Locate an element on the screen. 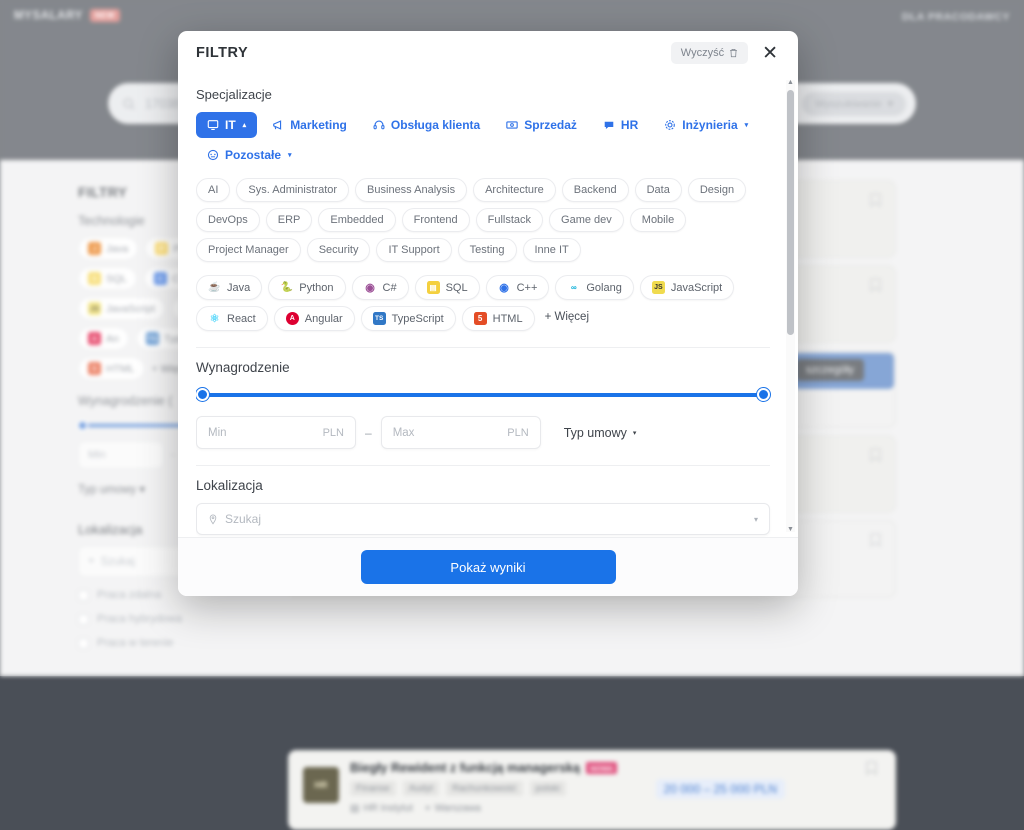 The height and width of the screenshot is (830, 1024). tag-inne-it: Inne IT is located at coordinates (551, 250).